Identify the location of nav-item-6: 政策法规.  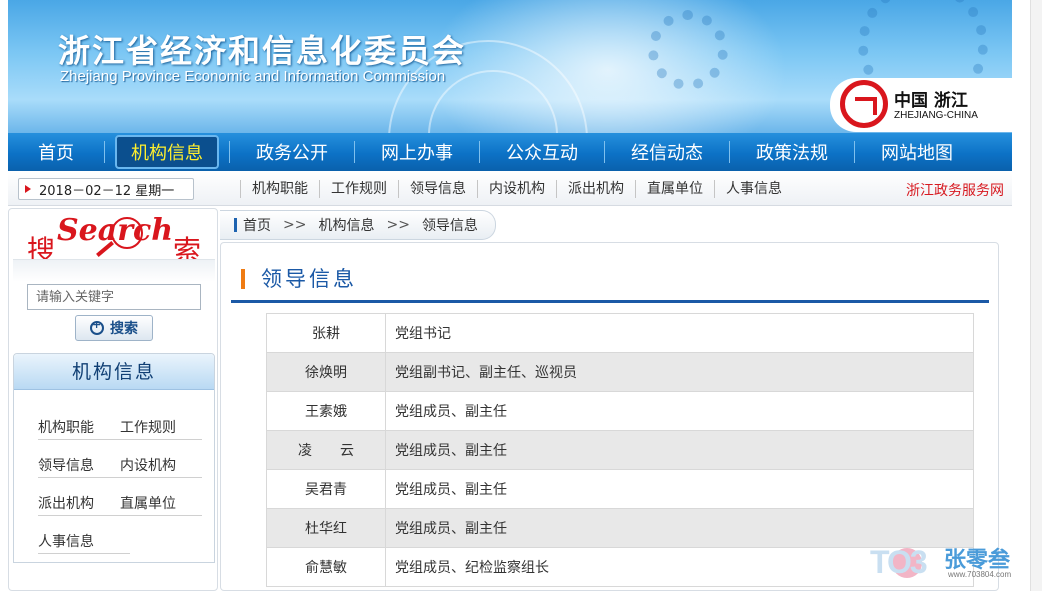
(792, 152).